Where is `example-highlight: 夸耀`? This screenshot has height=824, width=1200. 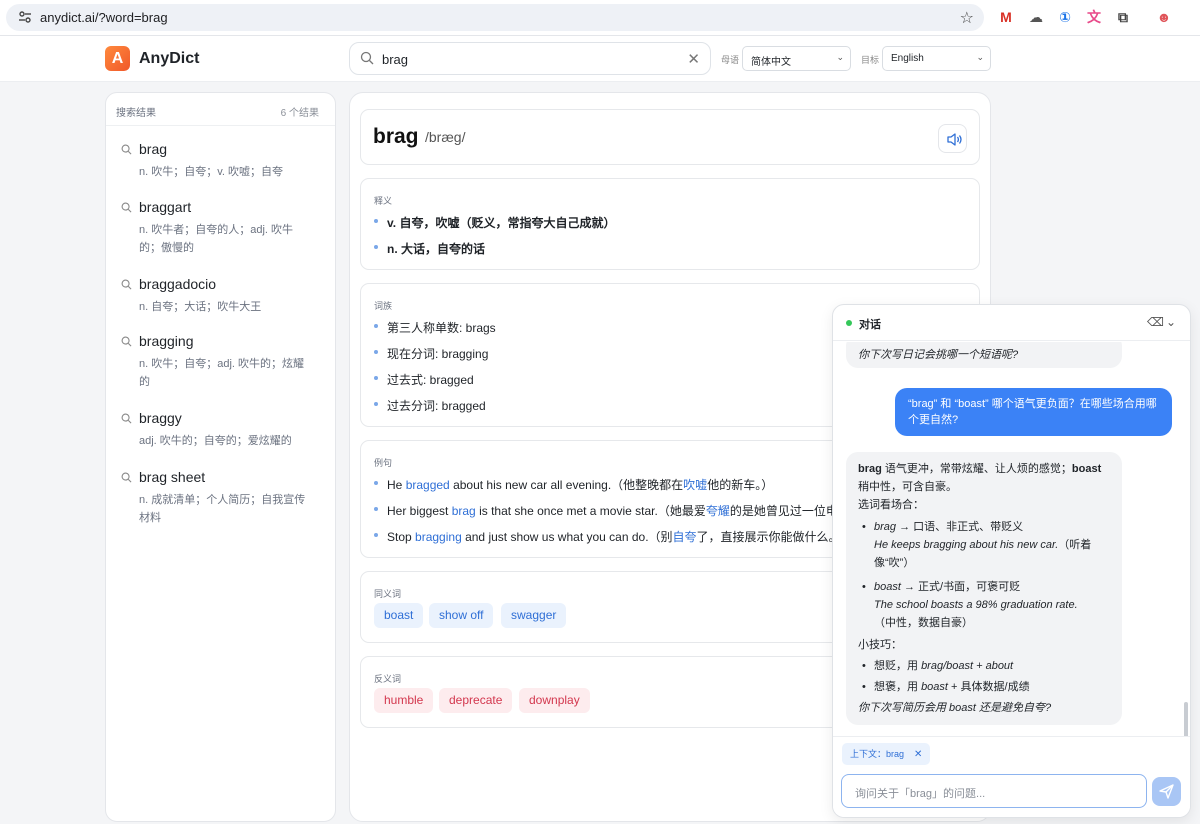
example-highlight: 夸耀 is located at coordinates (717, 511).